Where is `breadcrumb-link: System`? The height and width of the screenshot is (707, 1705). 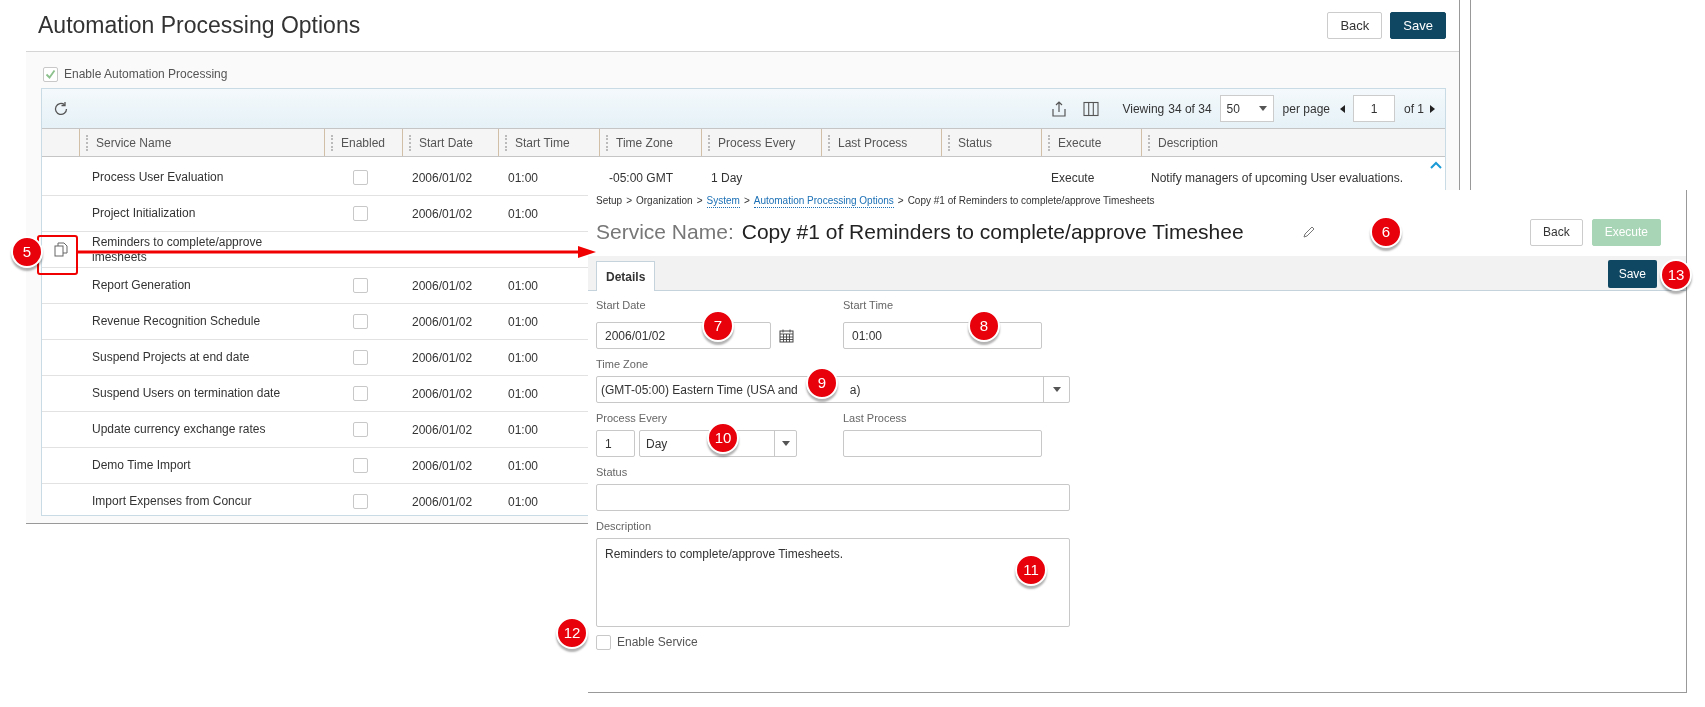 breadcrumb-link: System is located at coordinates (723, 201).